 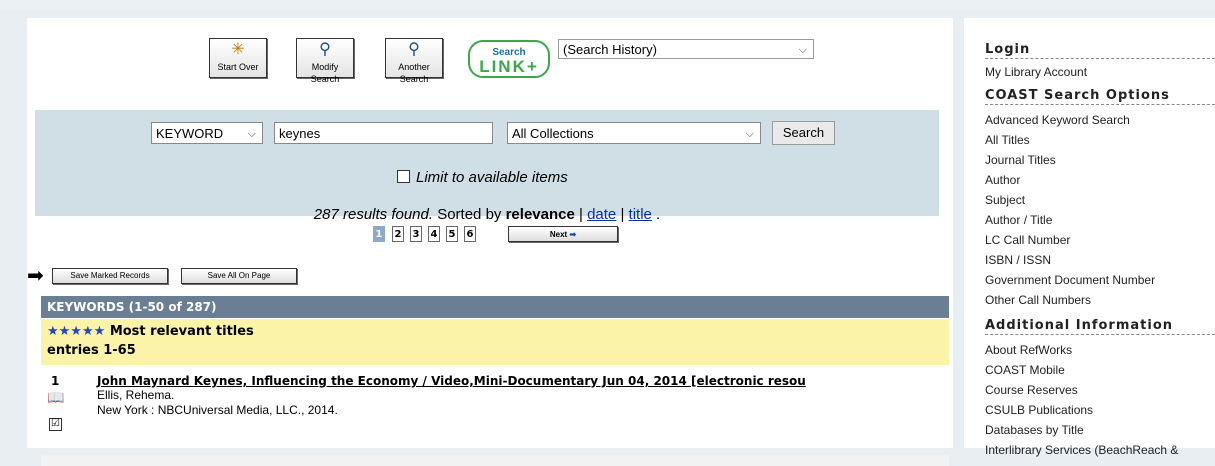 What do you see at coordinates (403, 176) in the screenshot?
I see `limit-checkbox` at bounding box center [403, 176].